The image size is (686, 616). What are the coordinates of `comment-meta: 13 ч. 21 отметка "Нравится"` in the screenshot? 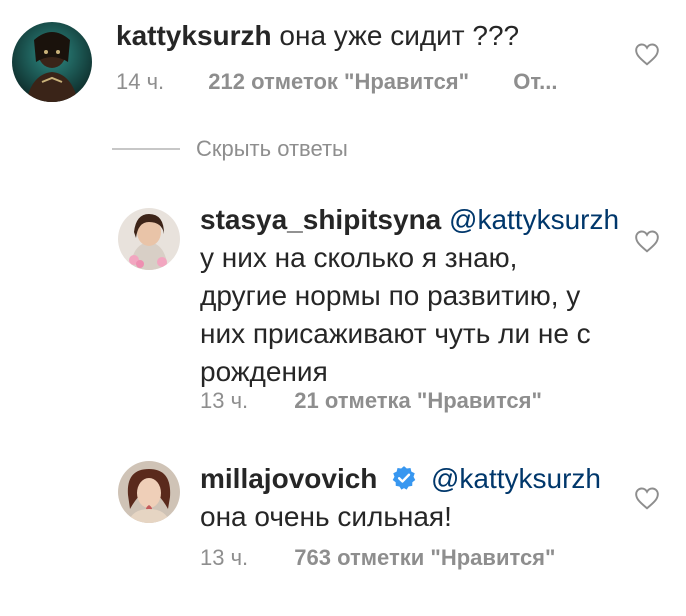 It's located at (371, 401).